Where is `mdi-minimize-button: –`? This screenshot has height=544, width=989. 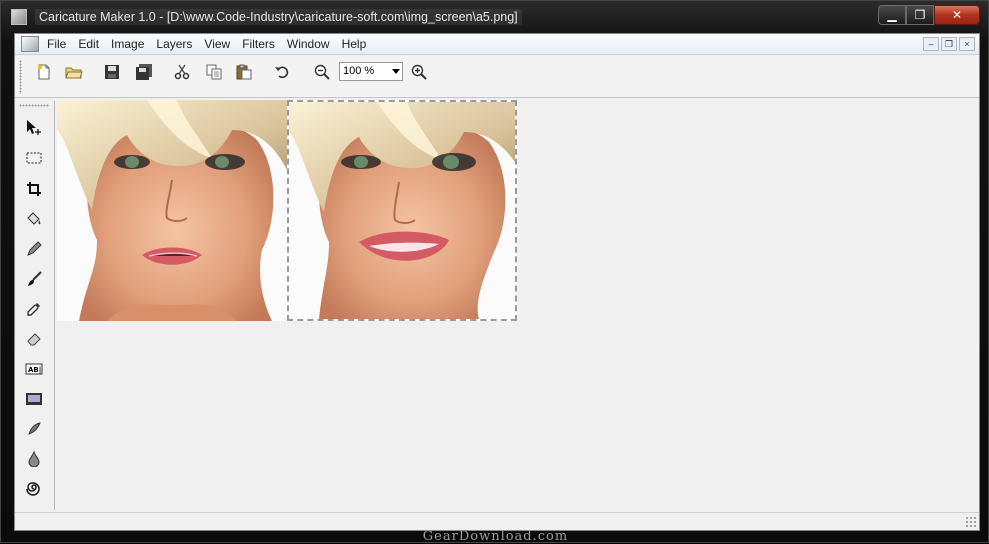
mdi-minimize-button: – is located at coordinates (931, 44).